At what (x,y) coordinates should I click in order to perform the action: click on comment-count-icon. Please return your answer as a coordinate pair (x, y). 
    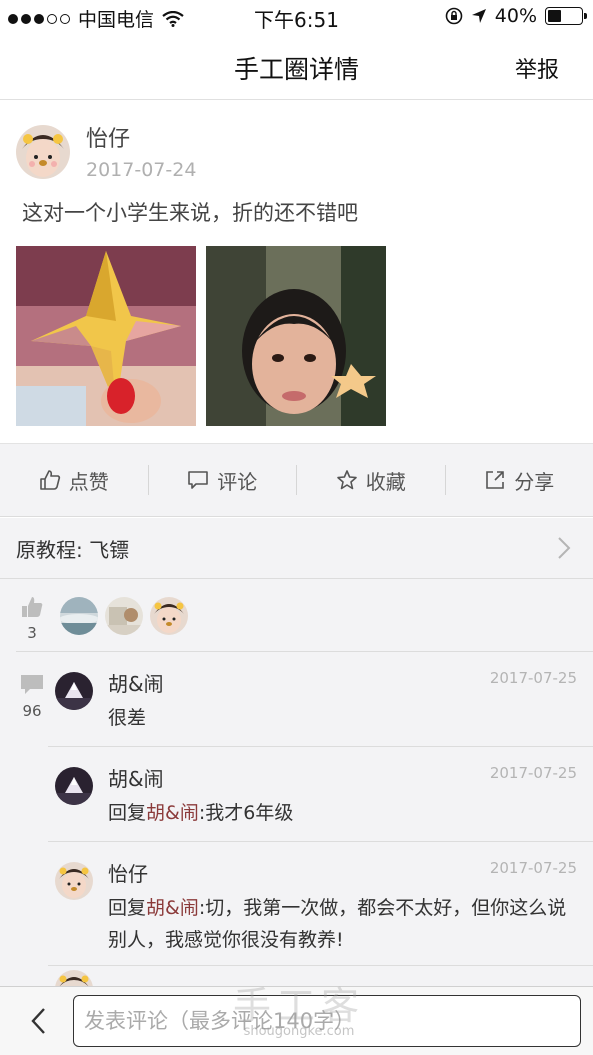
    Looking at the image, I should click on (32, 684).